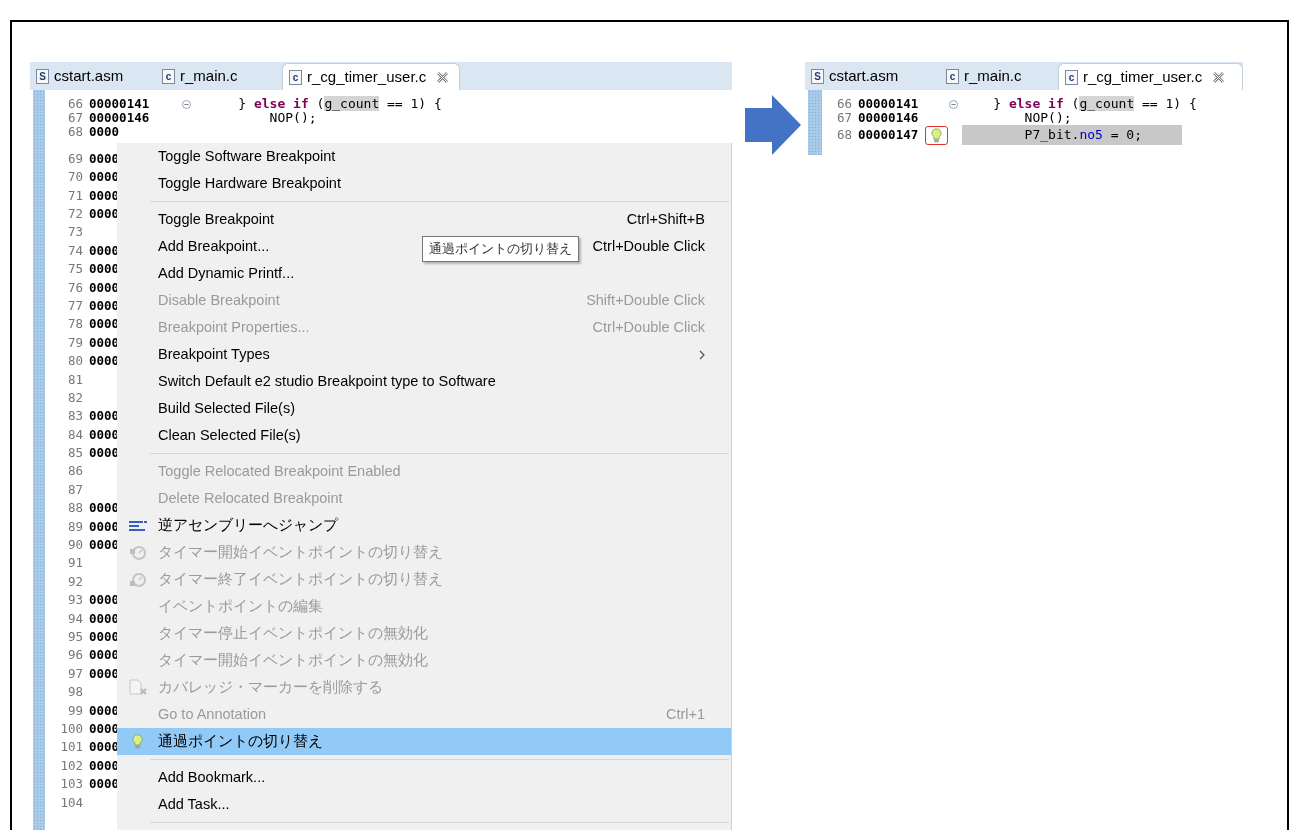  Describe the element at coordinates (74, 177) in the screenshot. I see `line-number: 70` at that location.